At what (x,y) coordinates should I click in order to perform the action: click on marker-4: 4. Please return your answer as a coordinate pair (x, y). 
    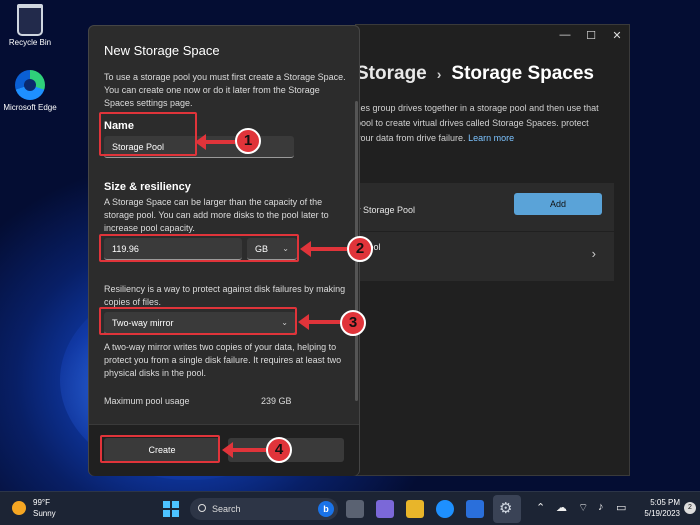
    Looking at the image, I should click on (279, 450).